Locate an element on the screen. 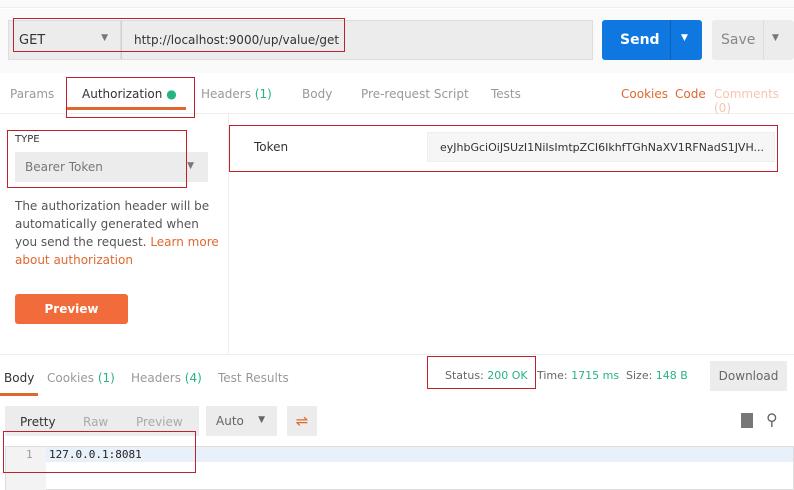  code-link: Code is located at coordinates (690, 94).